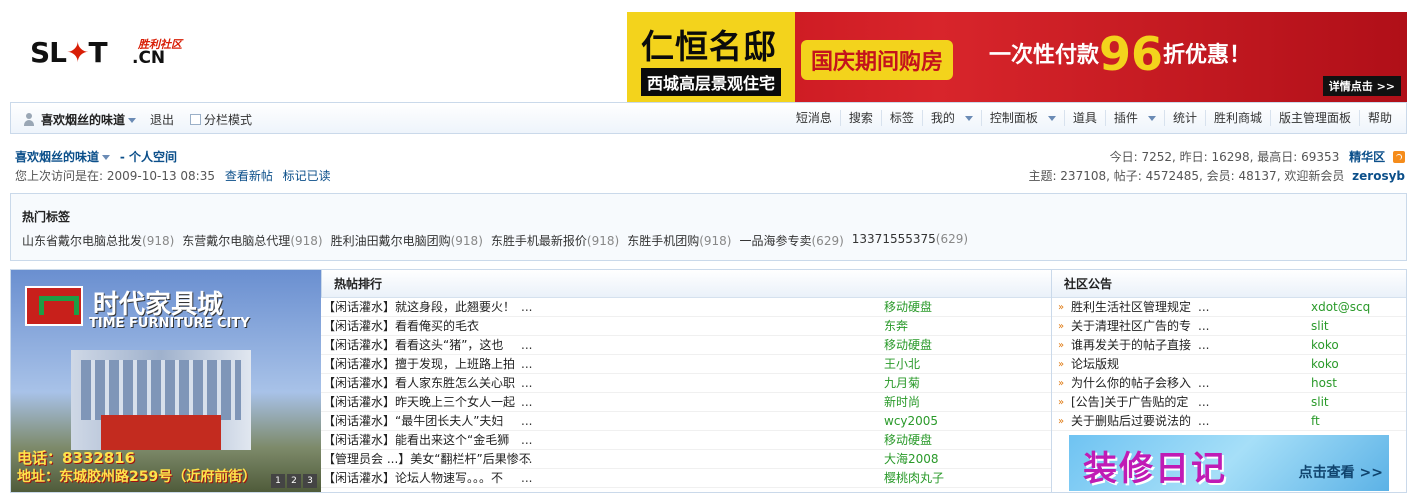 The height and width of the screenshot is (495, 1408). What do you see at coordinates (1324, 383) in the screenshot?
I see `notice-author-link: host` at bounding box center [1324, 383].